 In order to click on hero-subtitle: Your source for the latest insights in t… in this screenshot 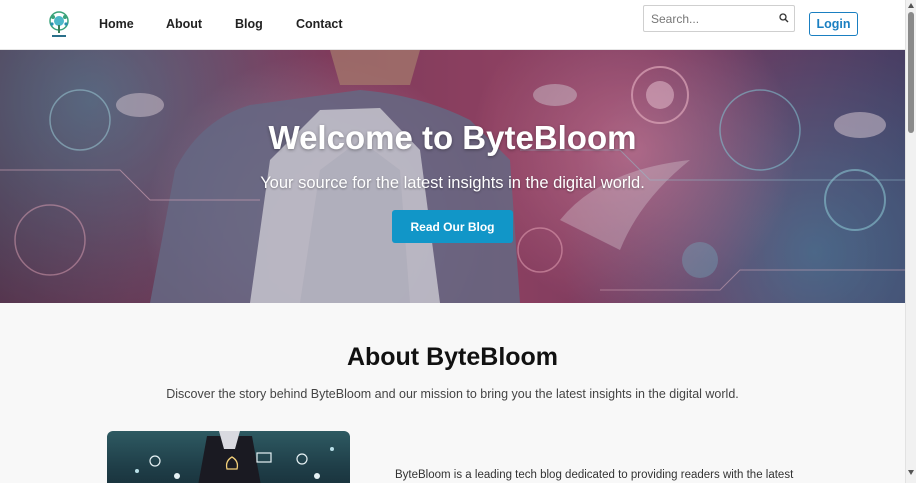, I will do `click(452, 183)`.